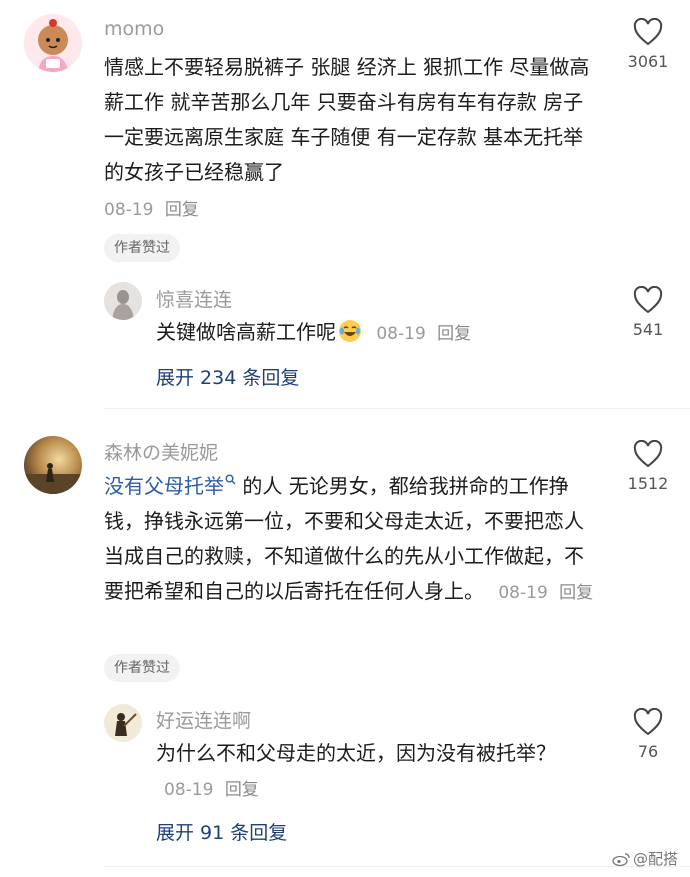  I want to click on expand-replies-button: 展开 91 条回复, so click(221, 831).